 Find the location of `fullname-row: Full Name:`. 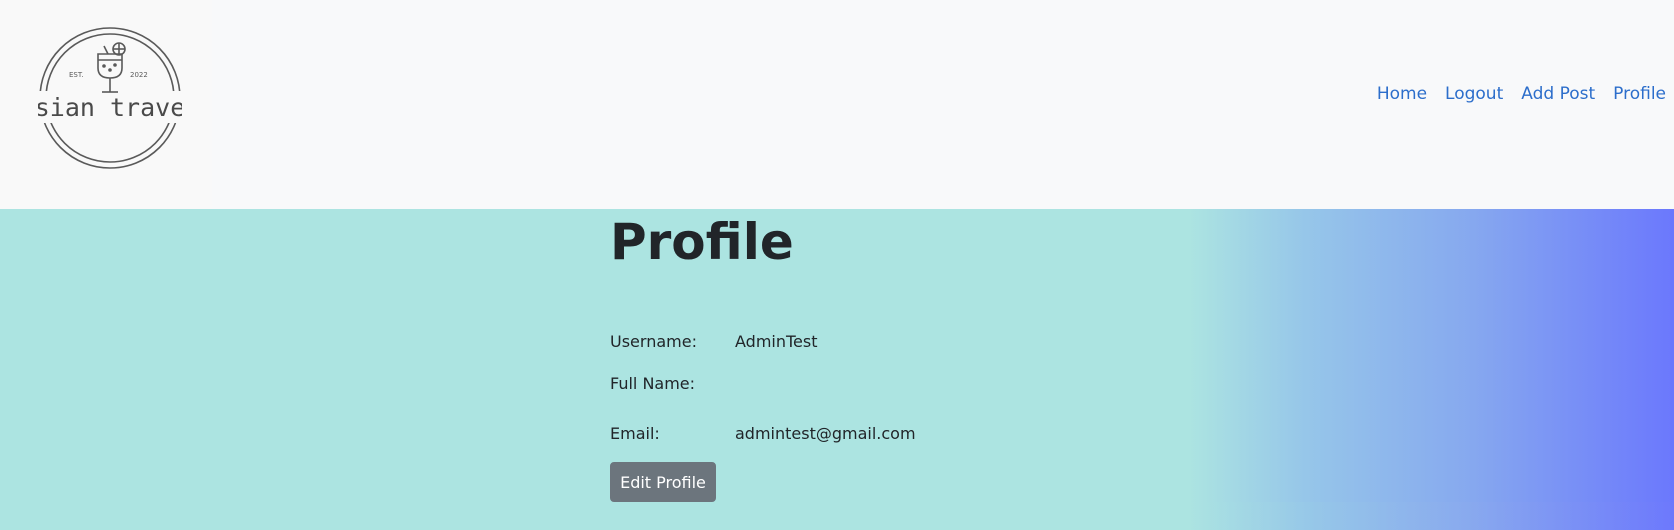

fullname-row: Full Name: is located at coordinates (672, 383).